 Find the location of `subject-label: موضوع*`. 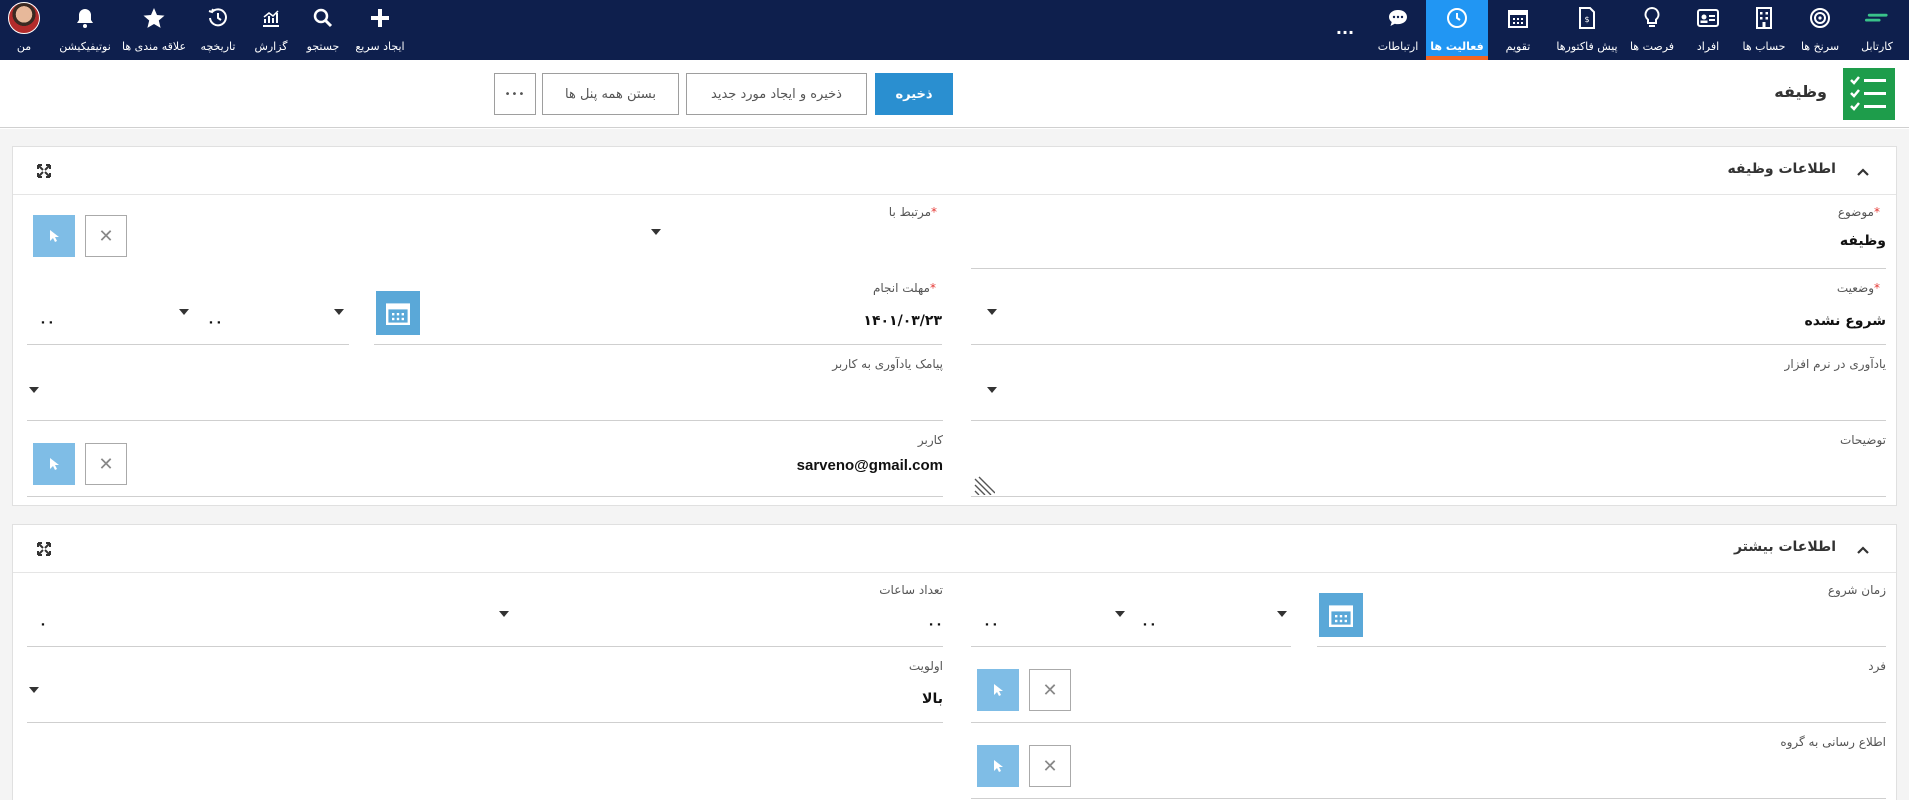

subject-label: موضوع* is located at coordinates (1858, 212).